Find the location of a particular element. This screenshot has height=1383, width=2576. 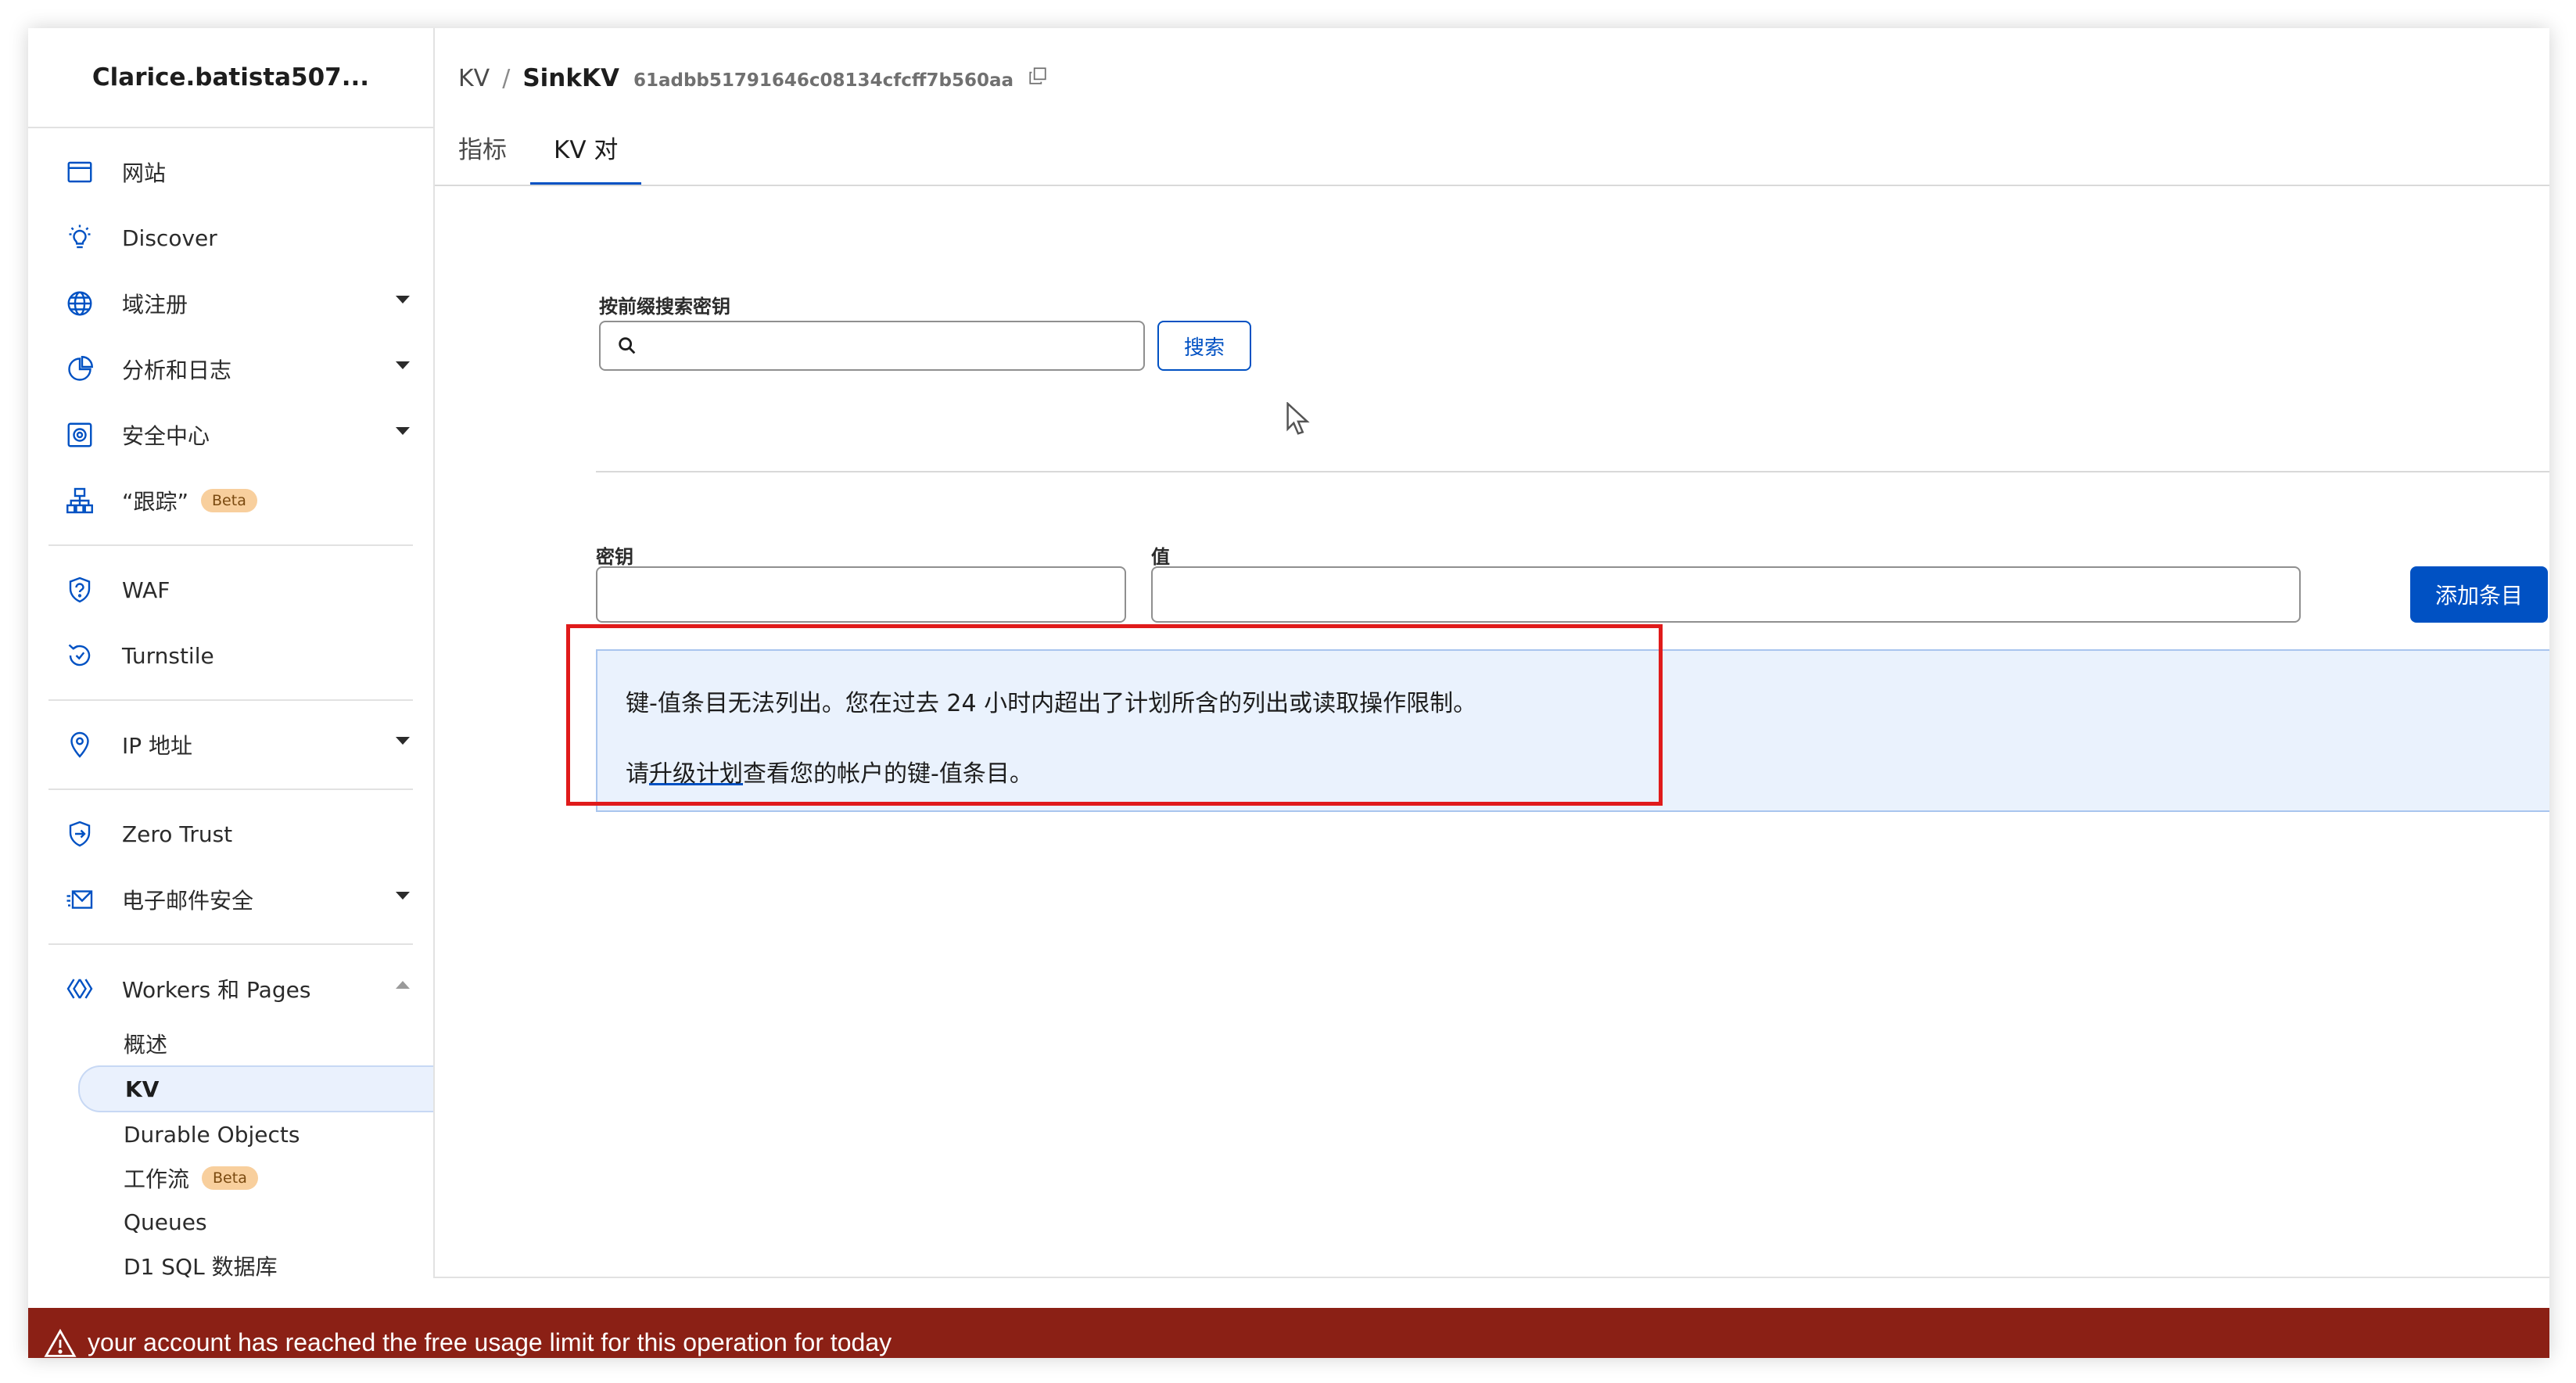

sidebar-subitem-overview: 概述 is located at coordinates (231, 1043).